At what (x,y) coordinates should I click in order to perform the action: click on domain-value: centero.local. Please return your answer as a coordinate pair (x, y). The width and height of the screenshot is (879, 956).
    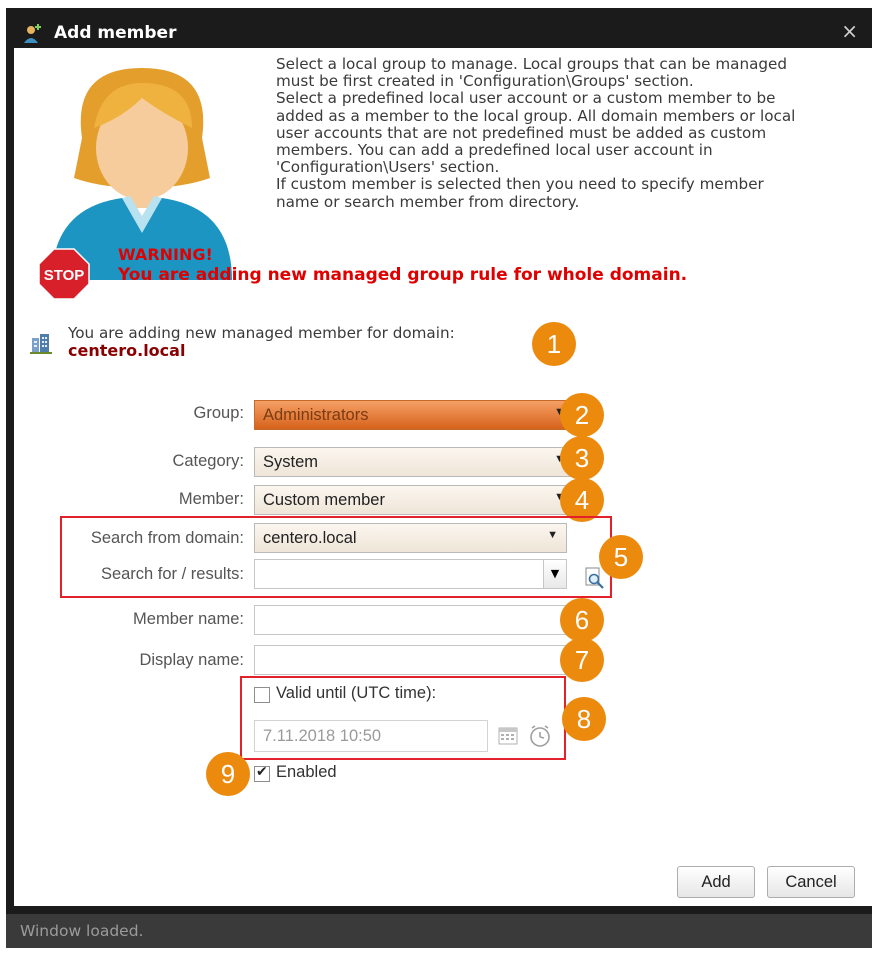
    Looking at the image, I should click on (127, 350).